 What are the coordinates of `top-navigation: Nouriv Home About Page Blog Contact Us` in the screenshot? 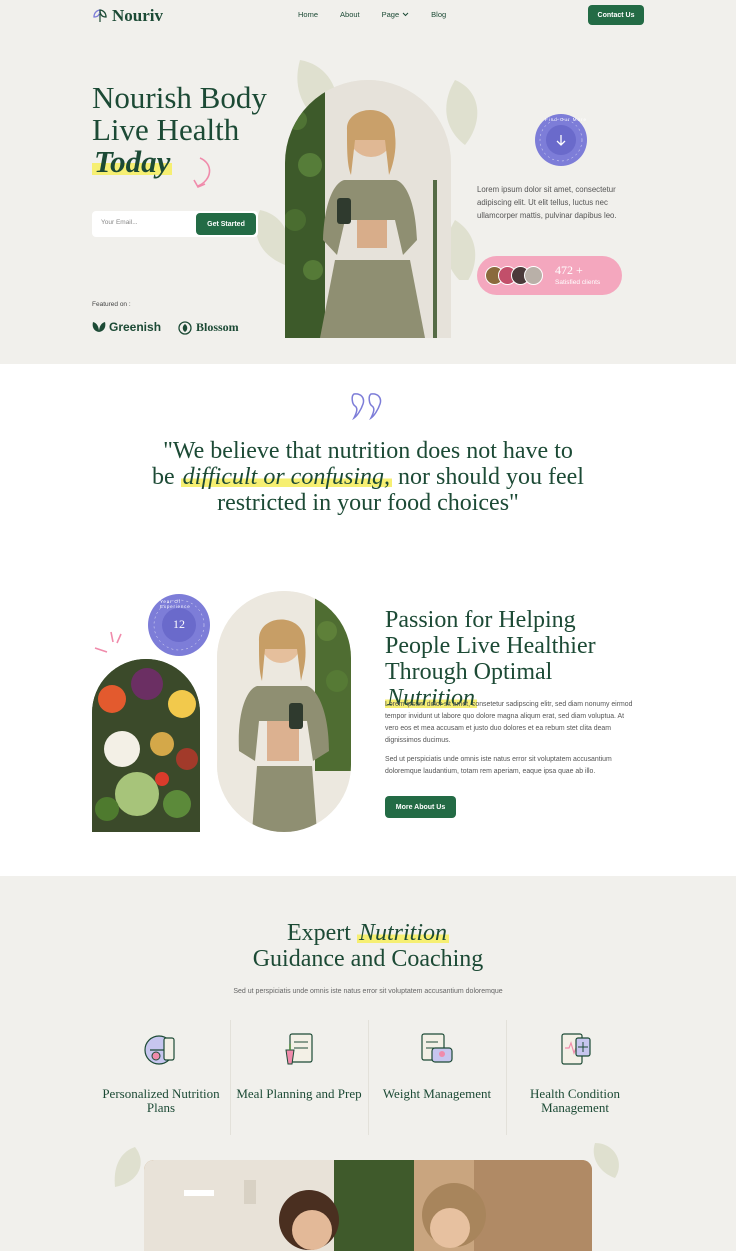 It's located at (368, 15).